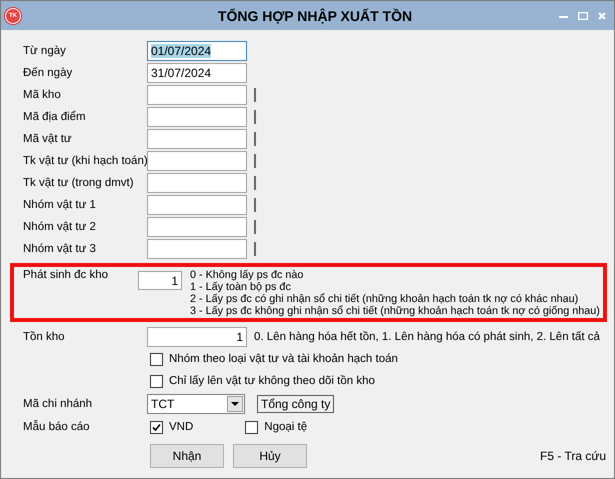 This screenshot has width=615, height=479. What do you see at coordinates (44, 337) in the screenshot?
I see `field-label: Tồn kho` at bounding box center [44, 337].